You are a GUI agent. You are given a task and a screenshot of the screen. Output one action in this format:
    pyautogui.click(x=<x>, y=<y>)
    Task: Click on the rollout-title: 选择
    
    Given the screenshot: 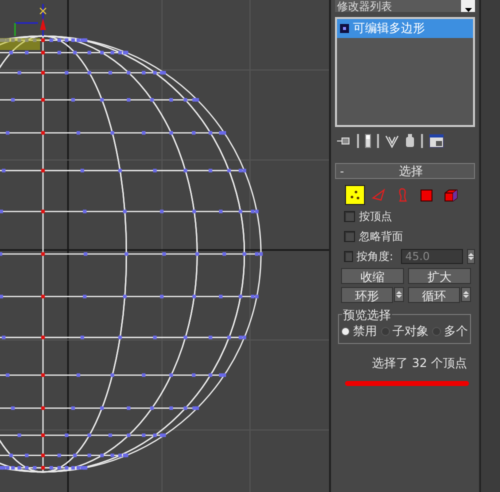 What is the action you would take?
    pyautogui.click(x=411, y=171)
    